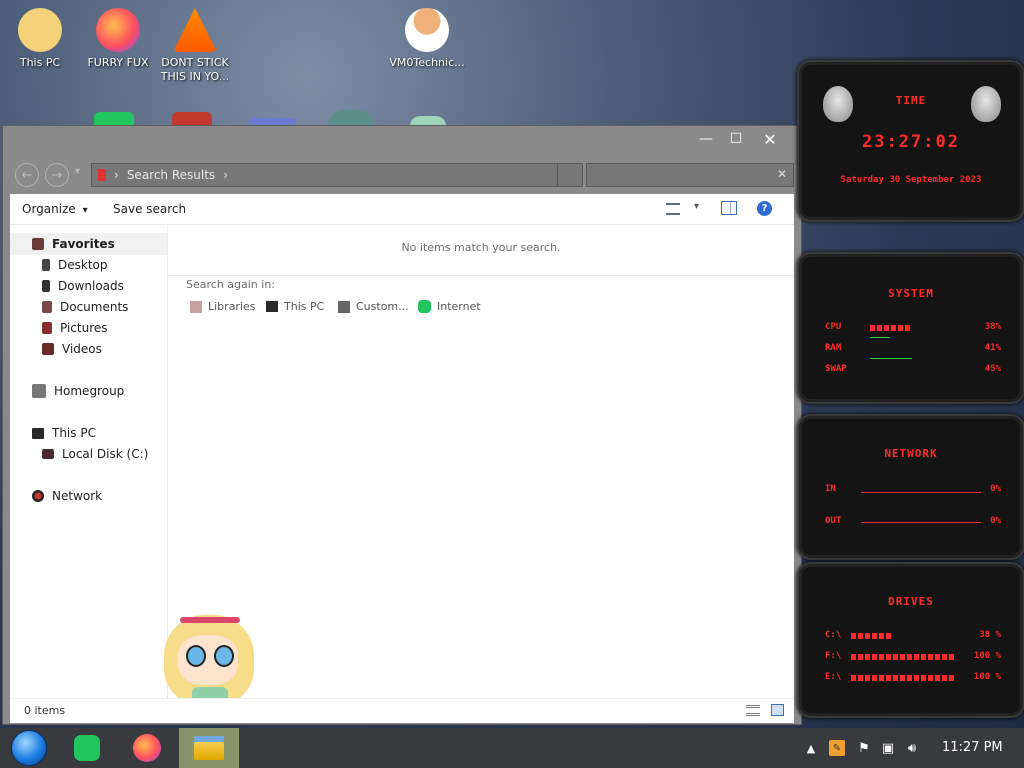 Image resolution: width=1024 pixels, height=768 pixels. Describe the element at coordinates (196, 656) in the screenshot. I see `character-eye` at that location.